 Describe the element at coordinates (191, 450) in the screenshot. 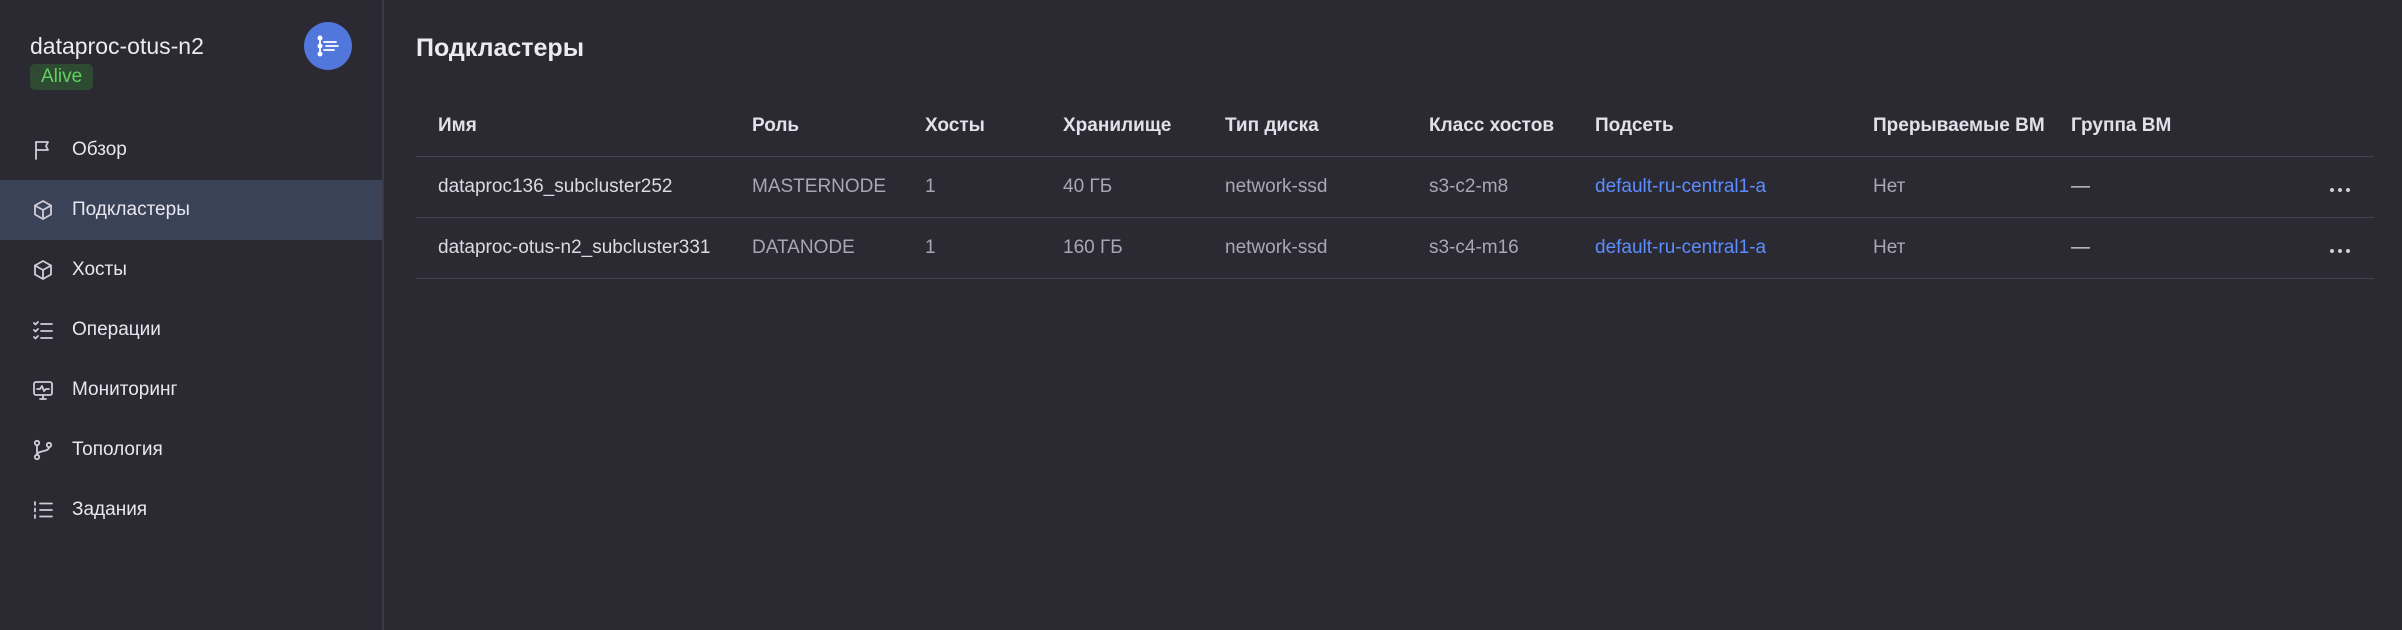

I see `sidebar-item-topology: Топология` at that location.